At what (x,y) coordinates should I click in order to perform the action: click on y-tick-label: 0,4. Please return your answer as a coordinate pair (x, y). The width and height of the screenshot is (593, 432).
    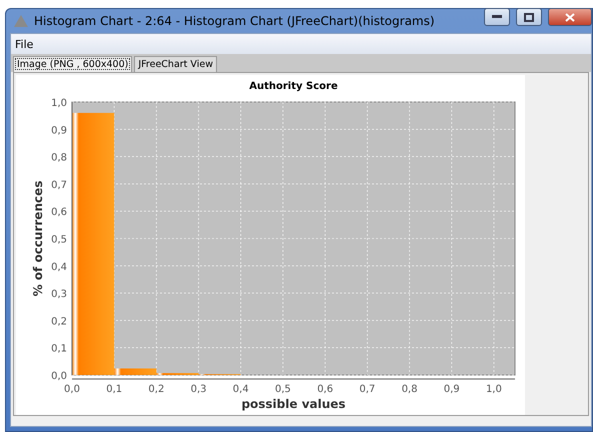
    Looking at the image, I should click on (59, 267).